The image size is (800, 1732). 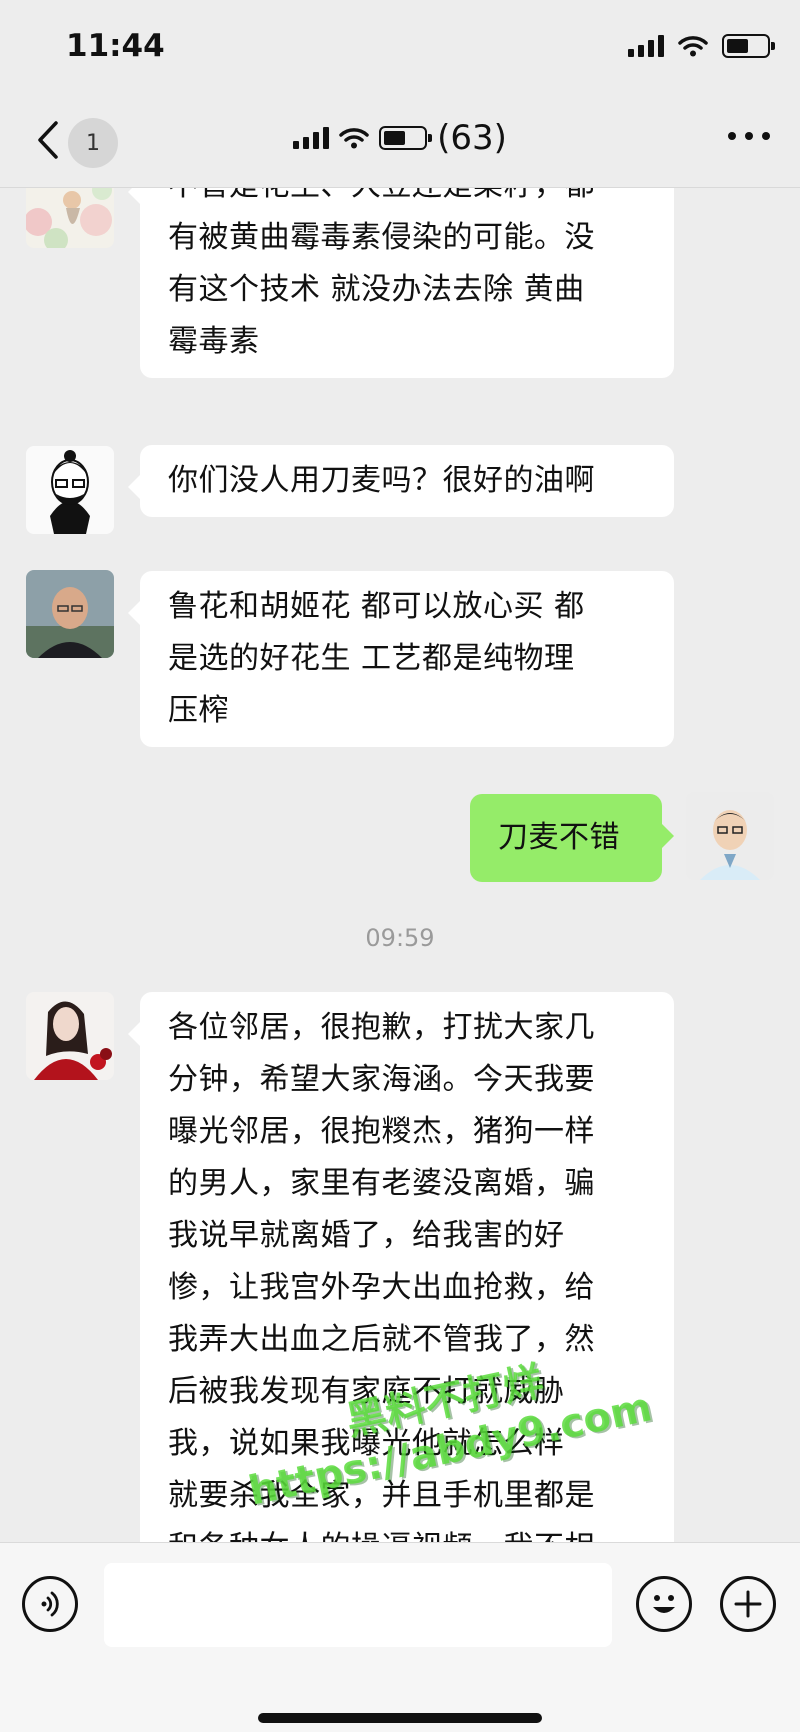 I want to click on chat-title: (63), so click(x=400, y=138).